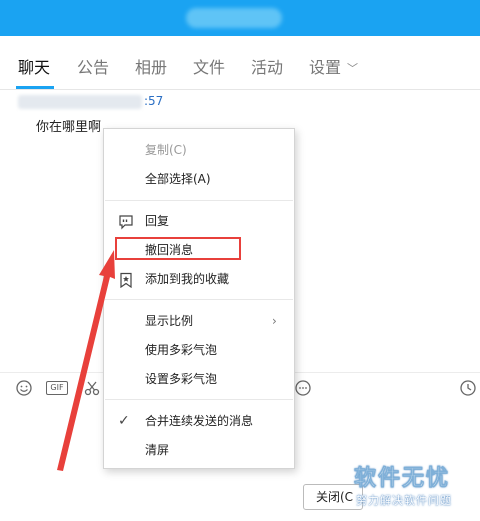  I want to click on tab-settings-label: 设置, so click(325, 67).